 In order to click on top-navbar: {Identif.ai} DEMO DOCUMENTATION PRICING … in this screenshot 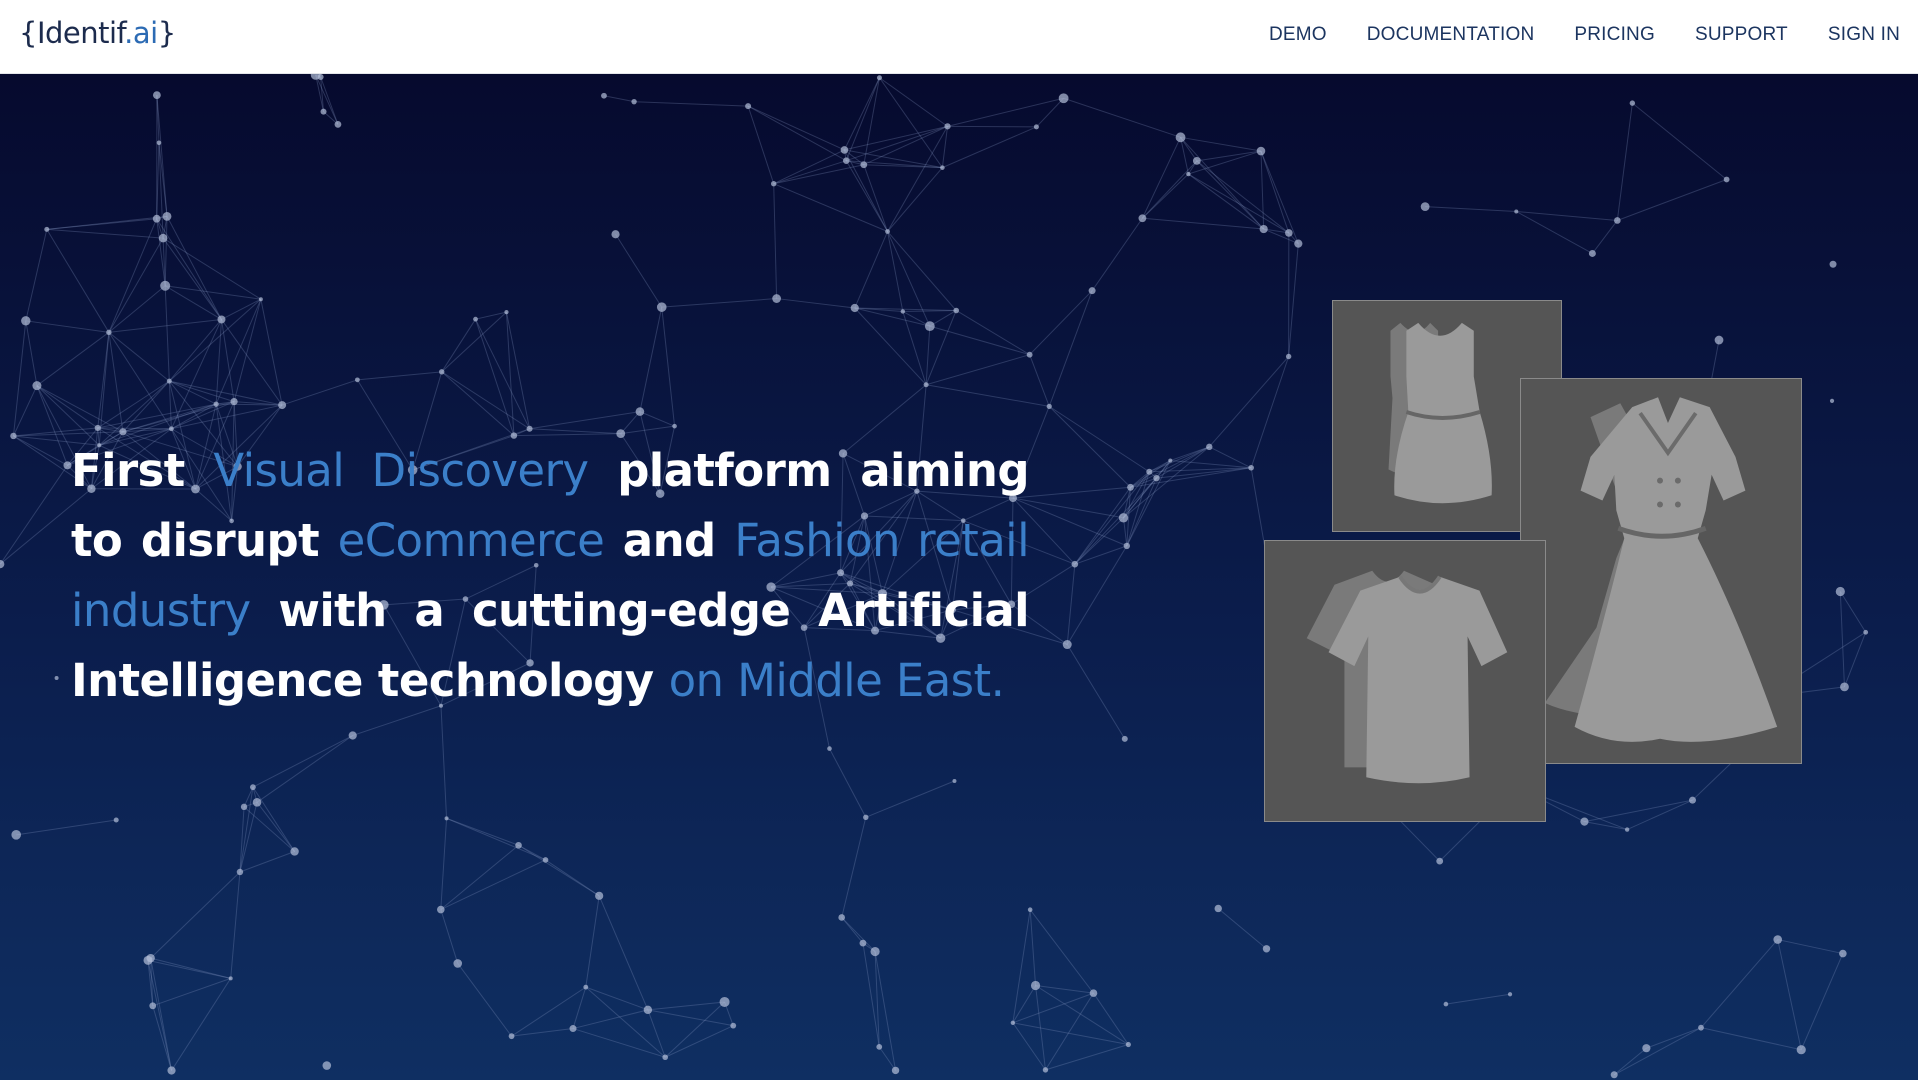, I will do `click(959, 37)`.